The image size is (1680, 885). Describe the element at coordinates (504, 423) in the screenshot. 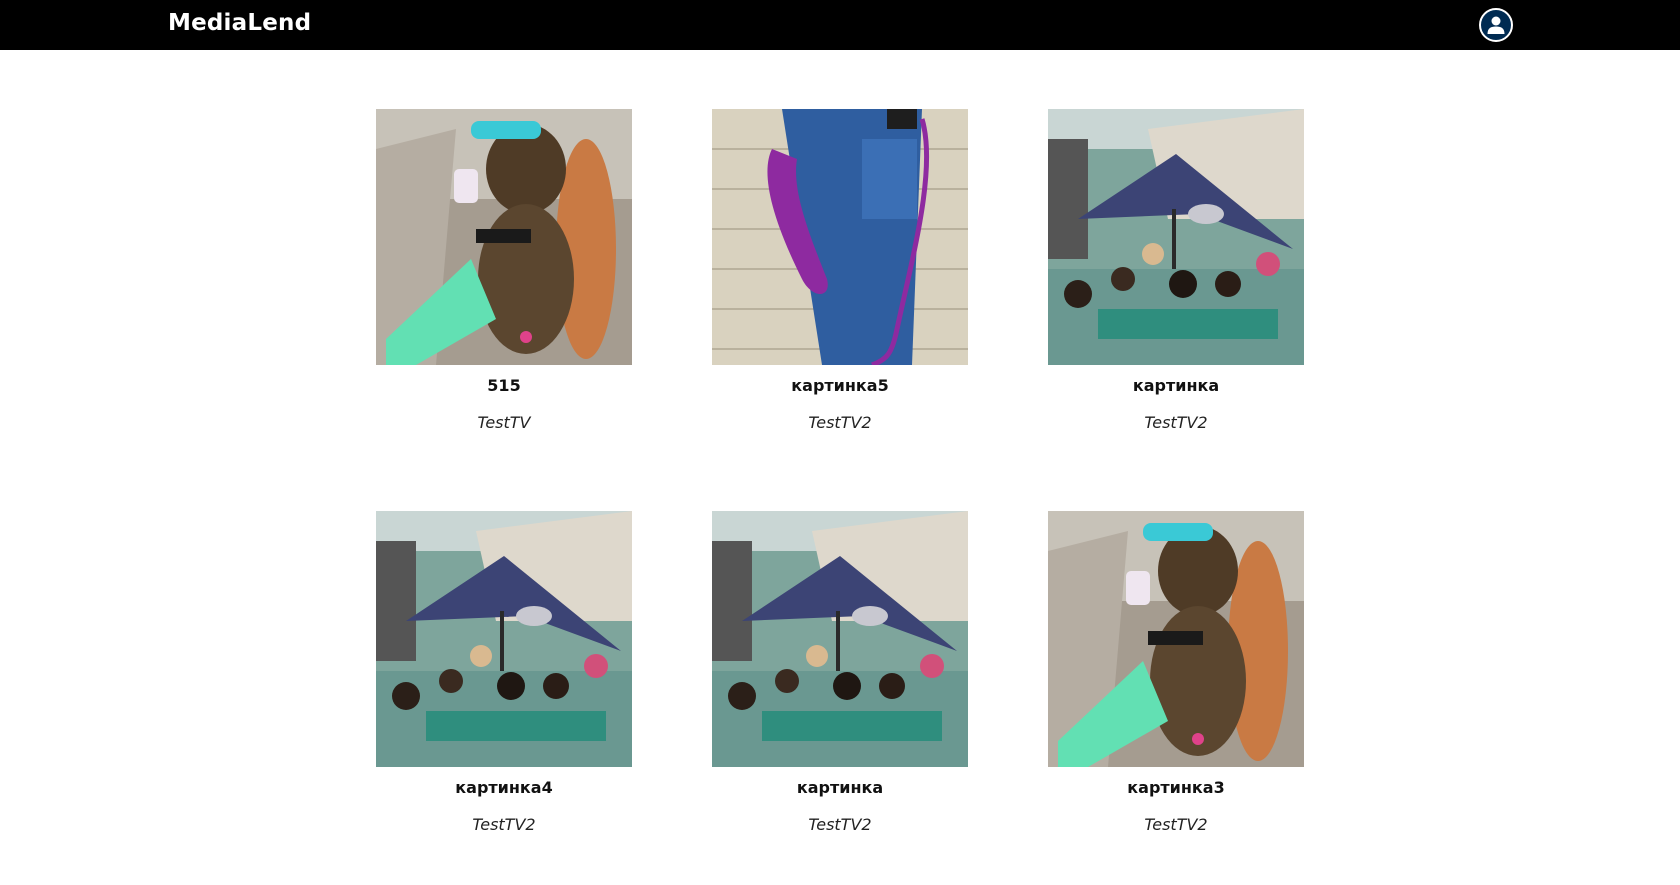

I see `media-channel: TestTV` at that location.